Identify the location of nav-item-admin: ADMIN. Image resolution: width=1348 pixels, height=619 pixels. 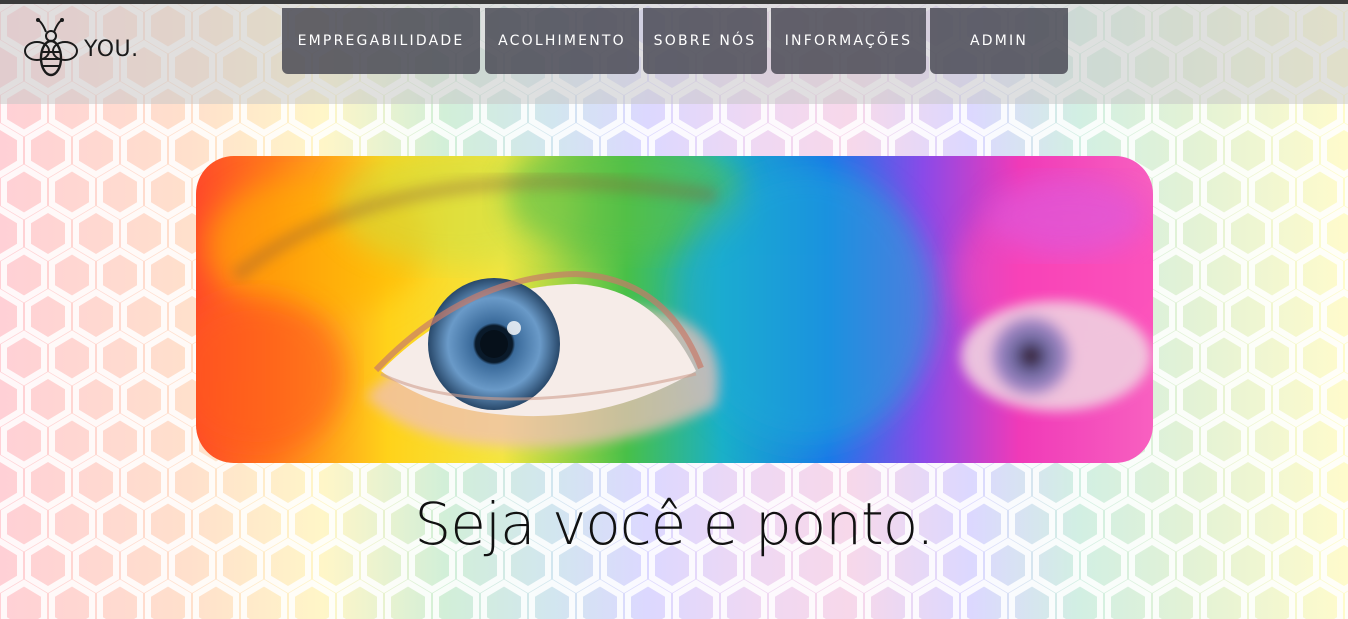
(999, 41).